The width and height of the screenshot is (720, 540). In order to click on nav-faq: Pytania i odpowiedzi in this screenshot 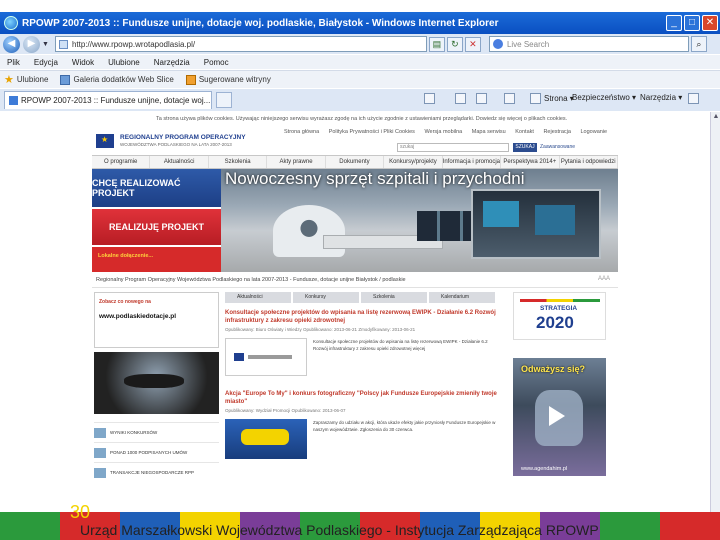, I will do `click(589, 162)`.